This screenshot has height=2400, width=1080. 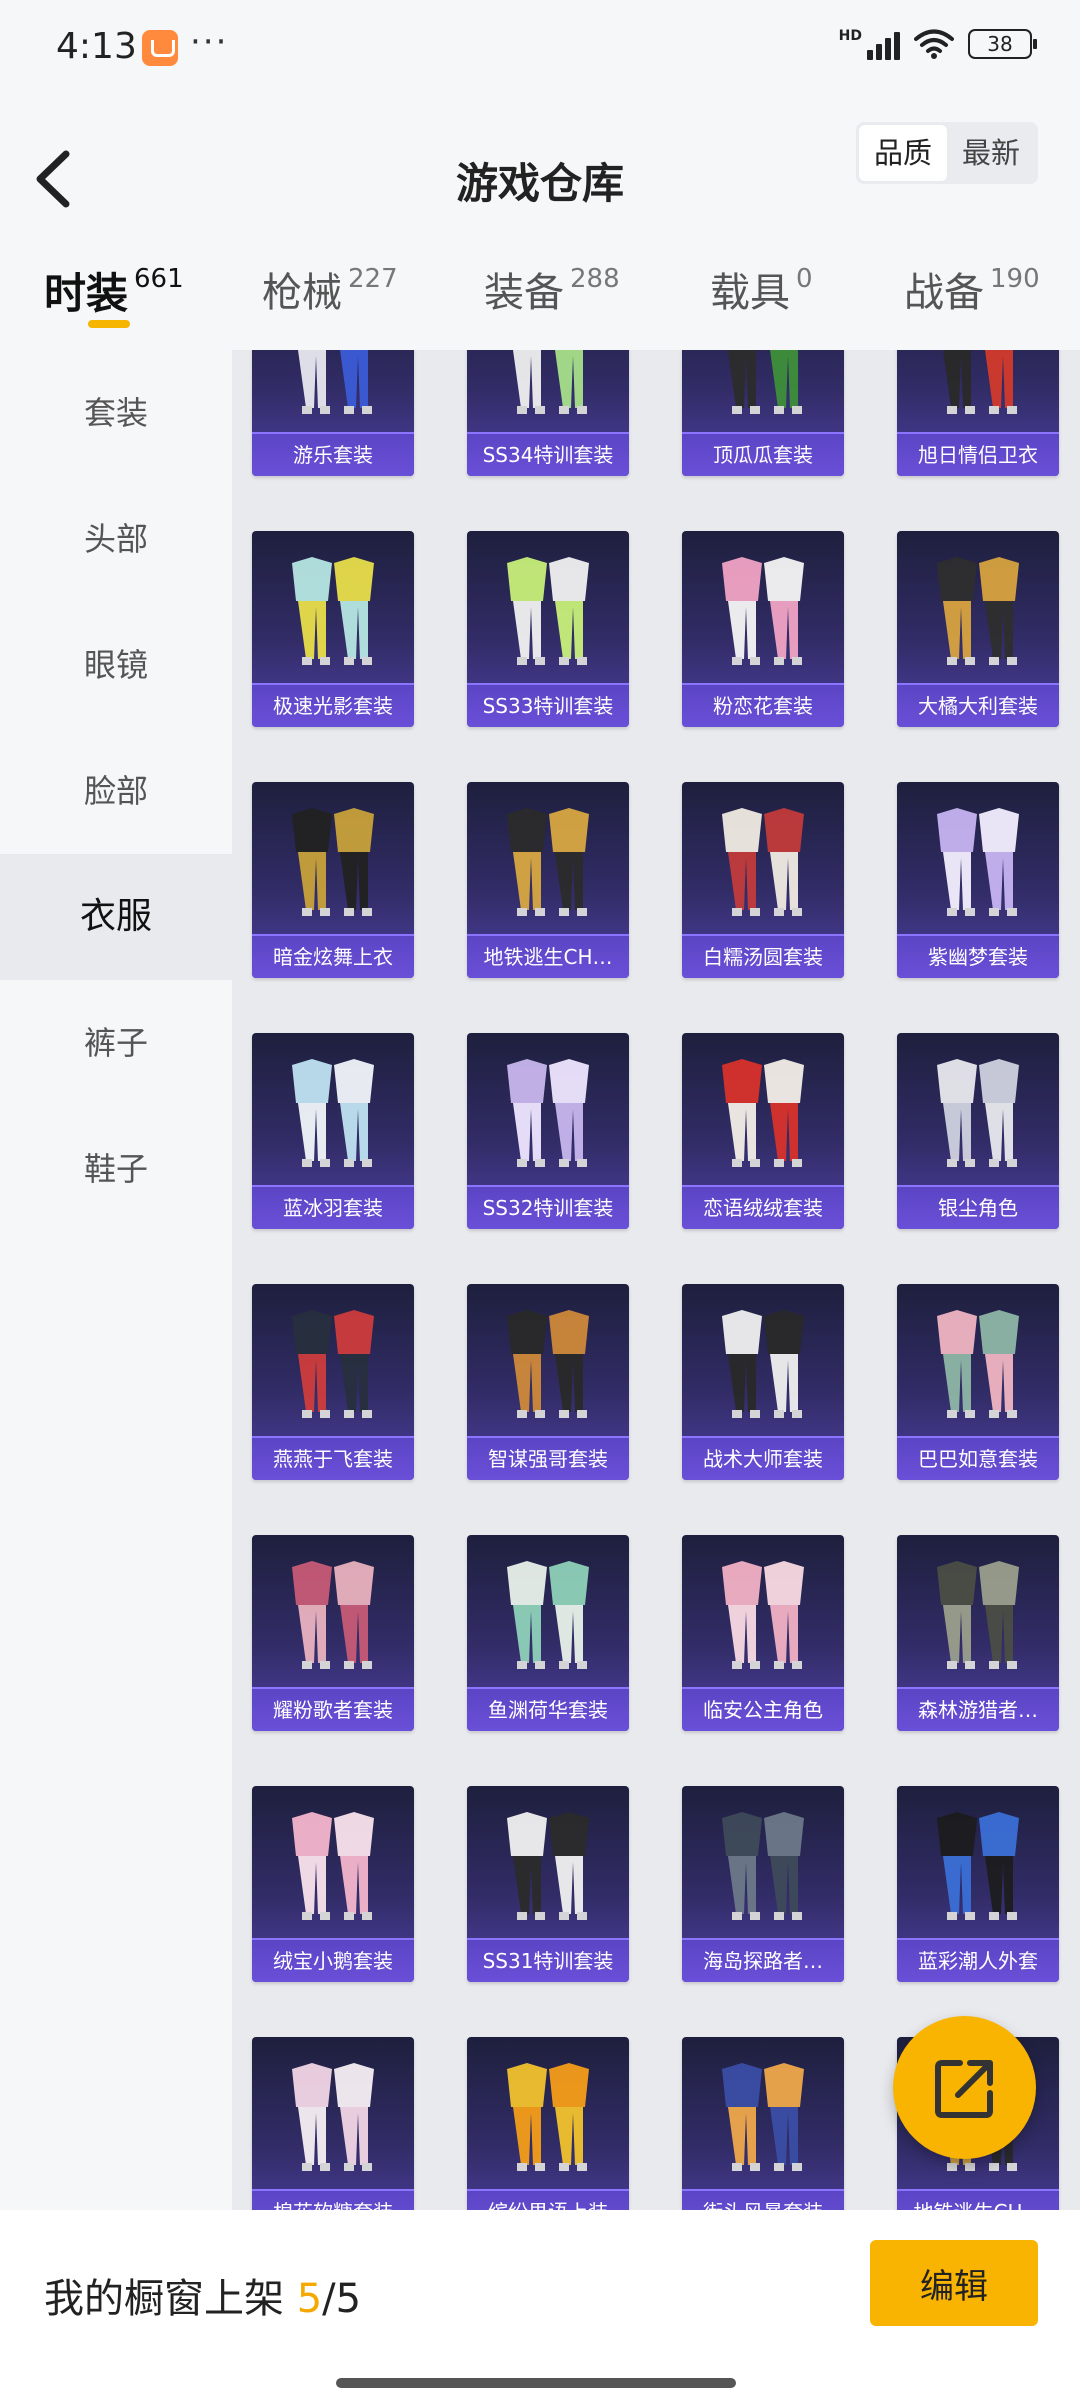 What do you see at coordinates (850, 36) in the screenshot?
I see `hd-label: HD` at bounding box center [850, 36].